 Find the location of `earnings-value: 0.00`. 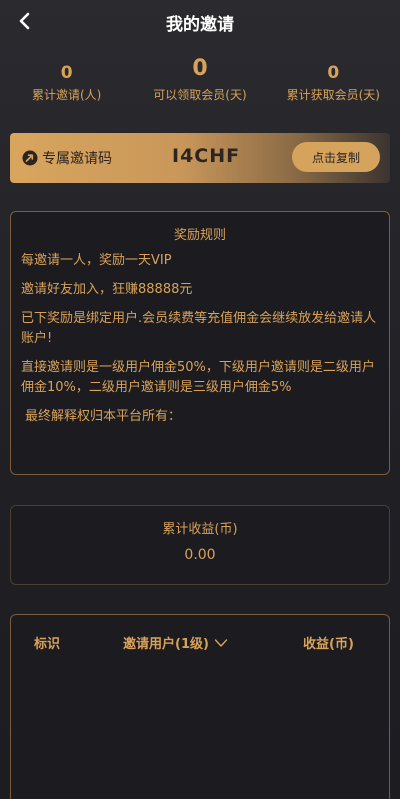

earnings-value: 0.00 is located at coordinates (200, 555).